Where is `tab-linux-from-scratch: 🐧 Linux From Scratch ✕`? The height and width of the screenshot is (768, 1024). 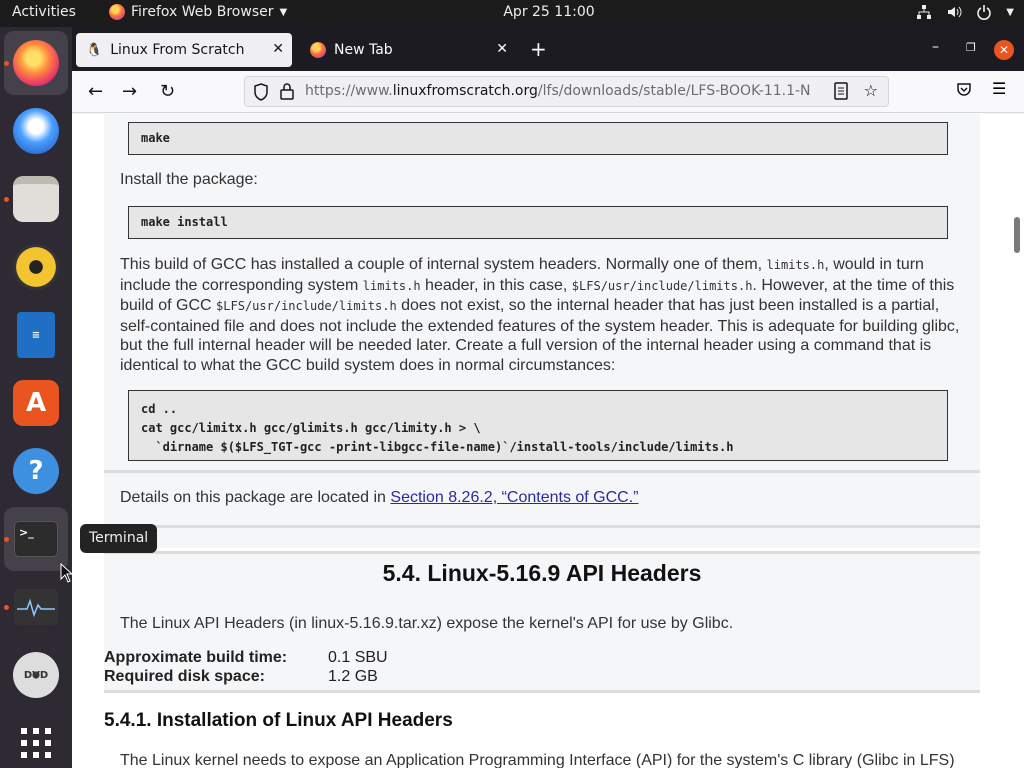
tab-linux-from-scratch: 🐧 Linux From Scratch ✕ is located at coordinates (184, 50).